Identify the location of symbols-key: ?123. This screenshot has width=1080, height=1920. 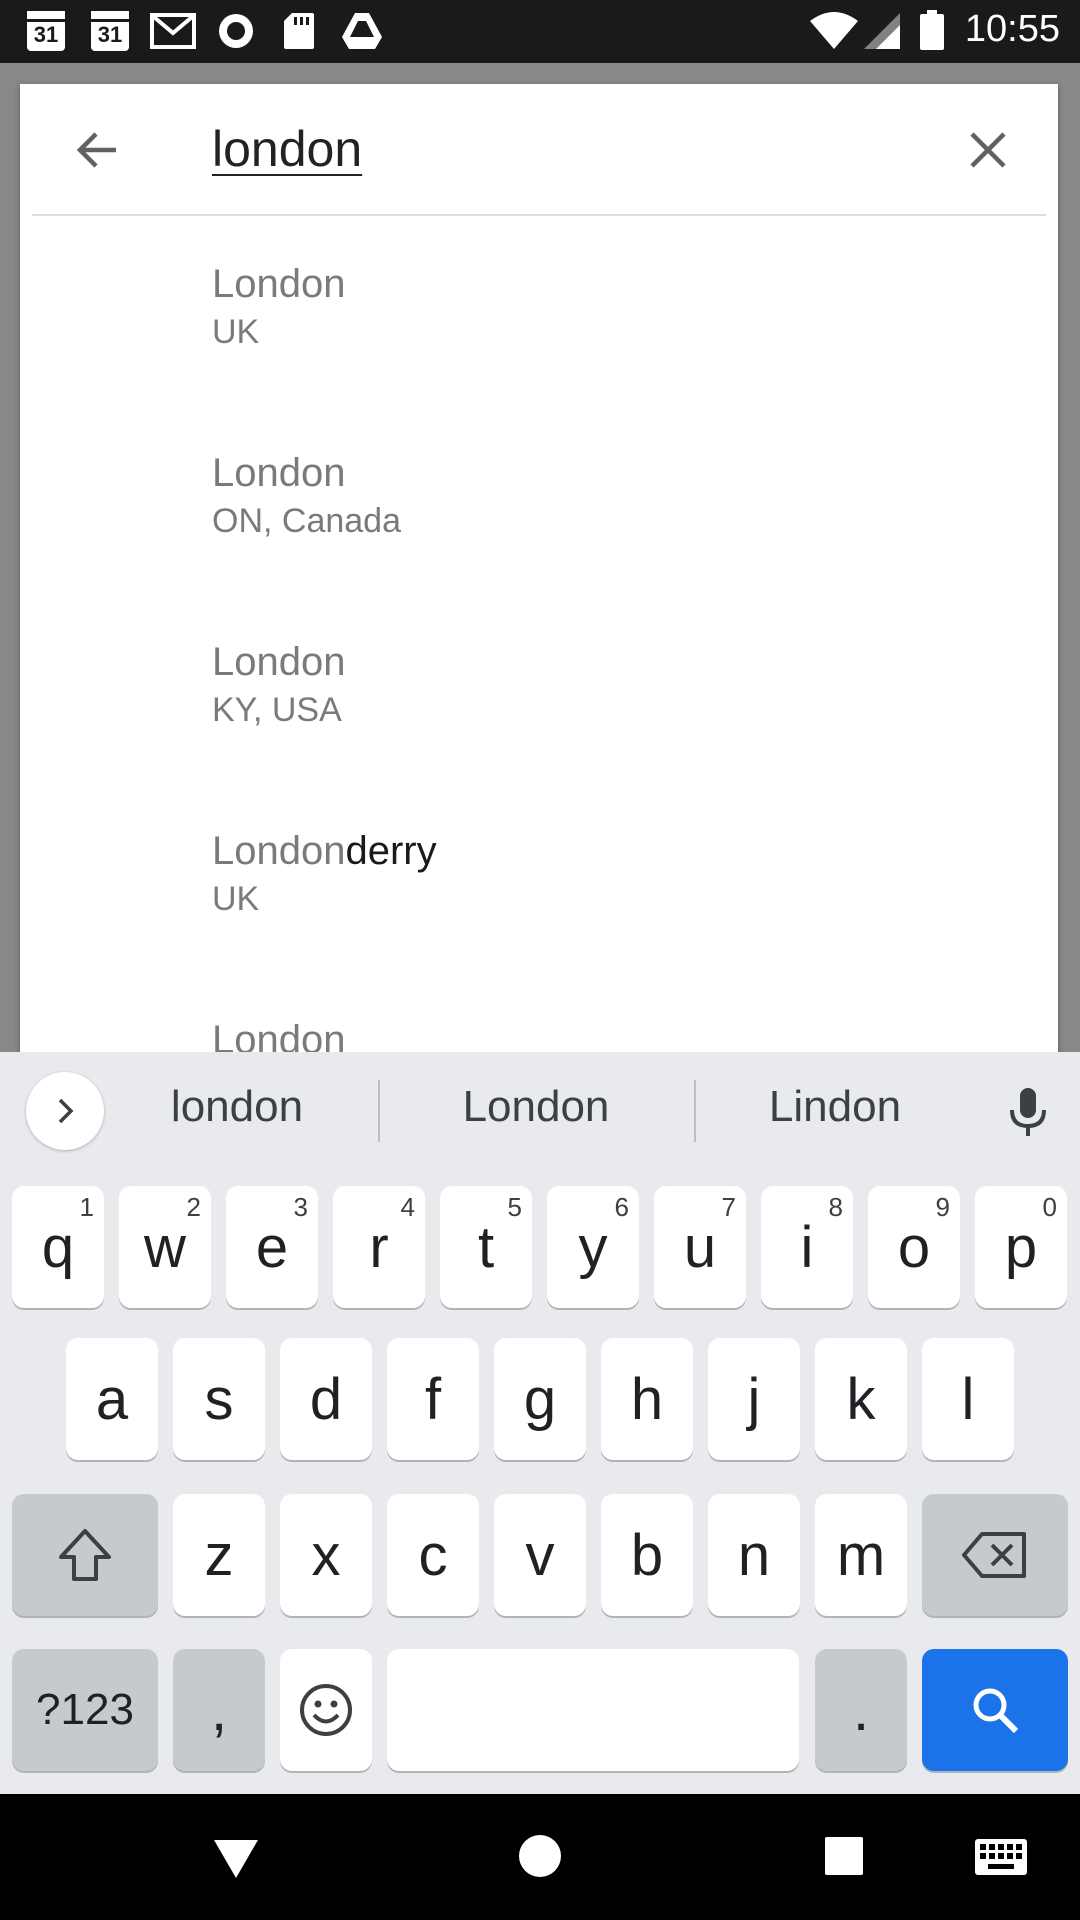
(85, 1710).